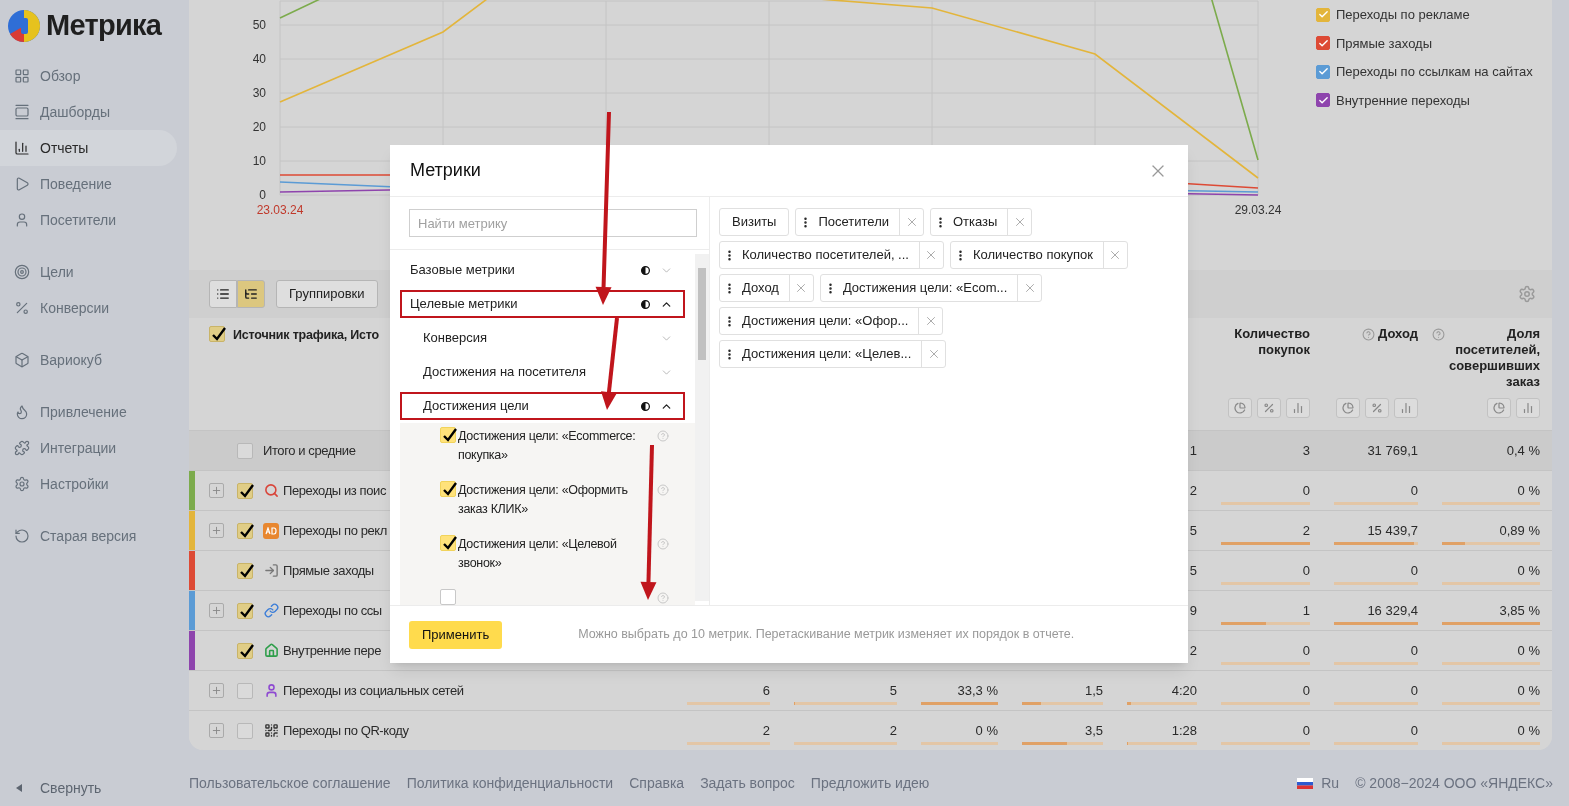  Describe the element at coordinates (71, 360) in the screenshot. I see `nav-label: Вариокуб` at that location.